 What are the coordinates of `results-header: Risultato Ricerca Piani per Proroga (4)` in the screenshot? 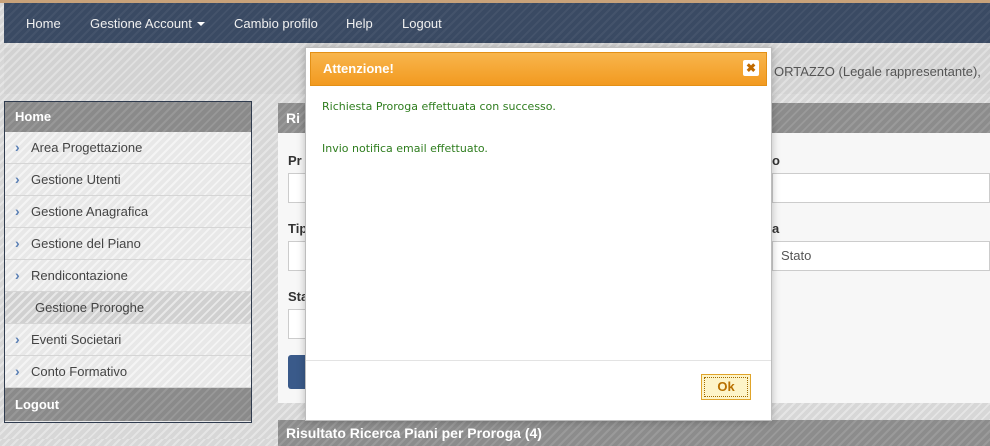 It's located at (634, 433).